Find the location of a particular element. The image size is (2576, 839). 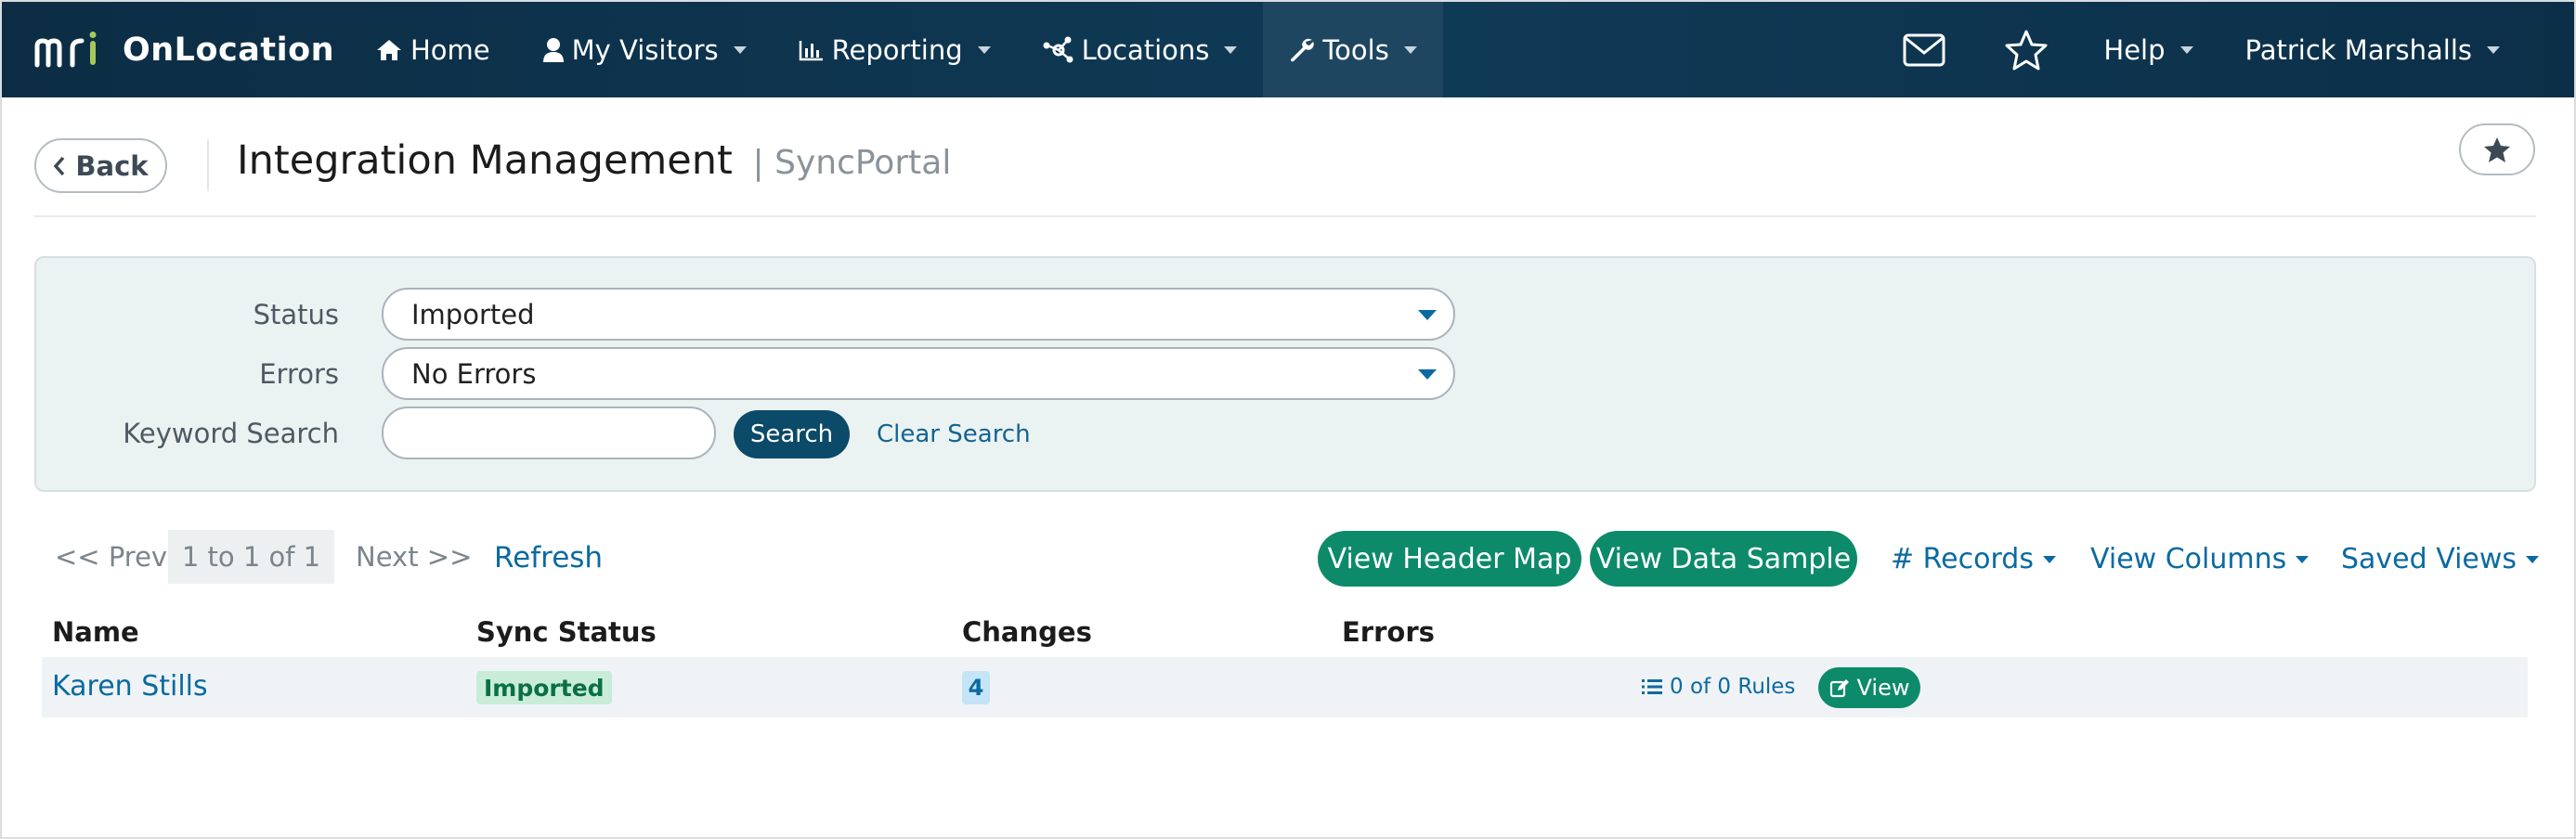

view-record-label: View is located at coordinates (1883, 688).